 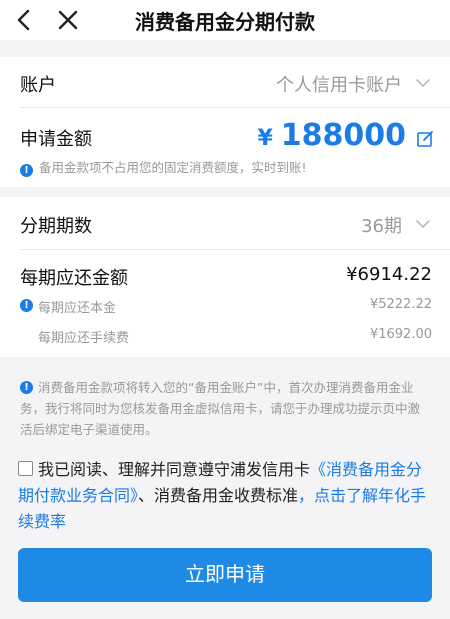 I want to click on nav-bar: 消费备用金分期付款, so click(x=225, y=20).